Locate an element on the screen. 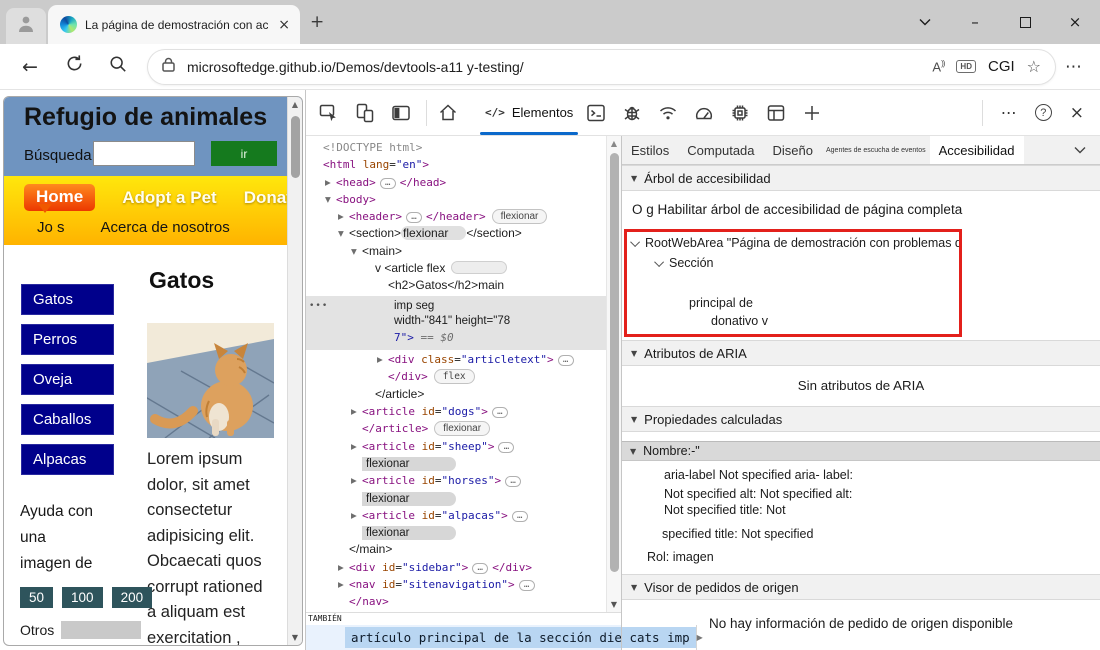 The image size is (1100, 650). search-input is located at coordinates (144, 153).